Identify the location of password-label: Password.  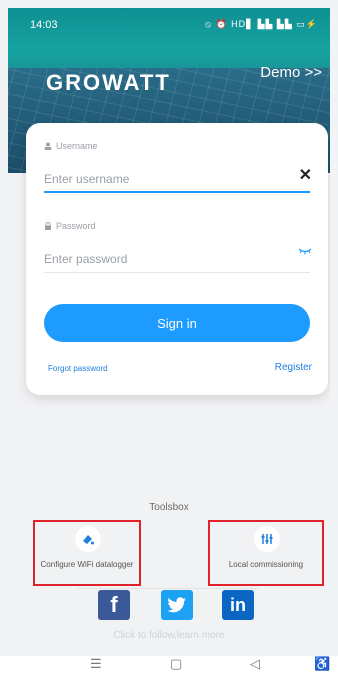
(76, 226).